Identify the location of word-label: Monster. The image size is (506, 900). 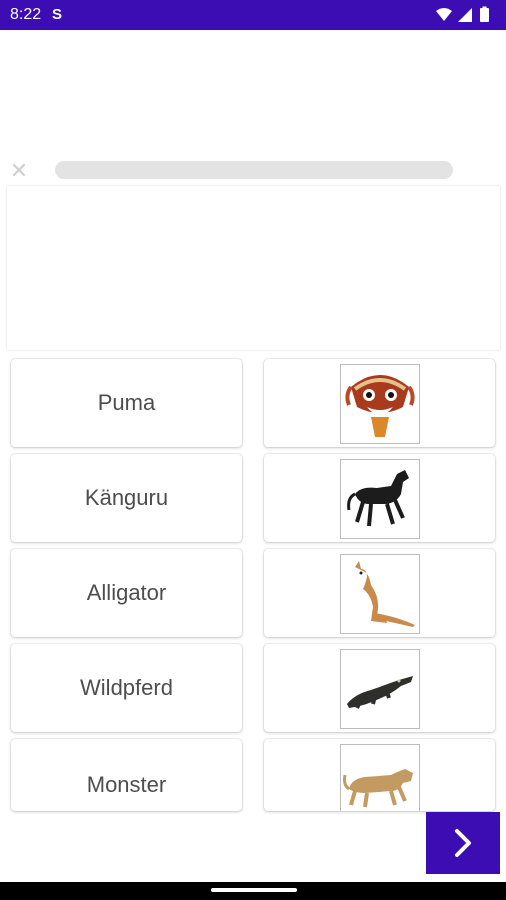
(126, 784).